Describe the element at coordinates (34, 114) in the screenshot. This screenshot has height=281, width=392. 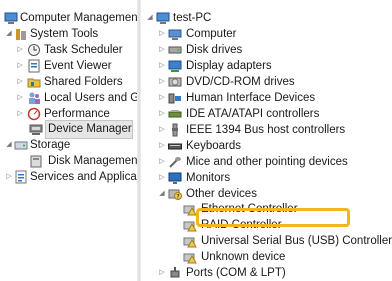
I see `performance-icon` at that location.